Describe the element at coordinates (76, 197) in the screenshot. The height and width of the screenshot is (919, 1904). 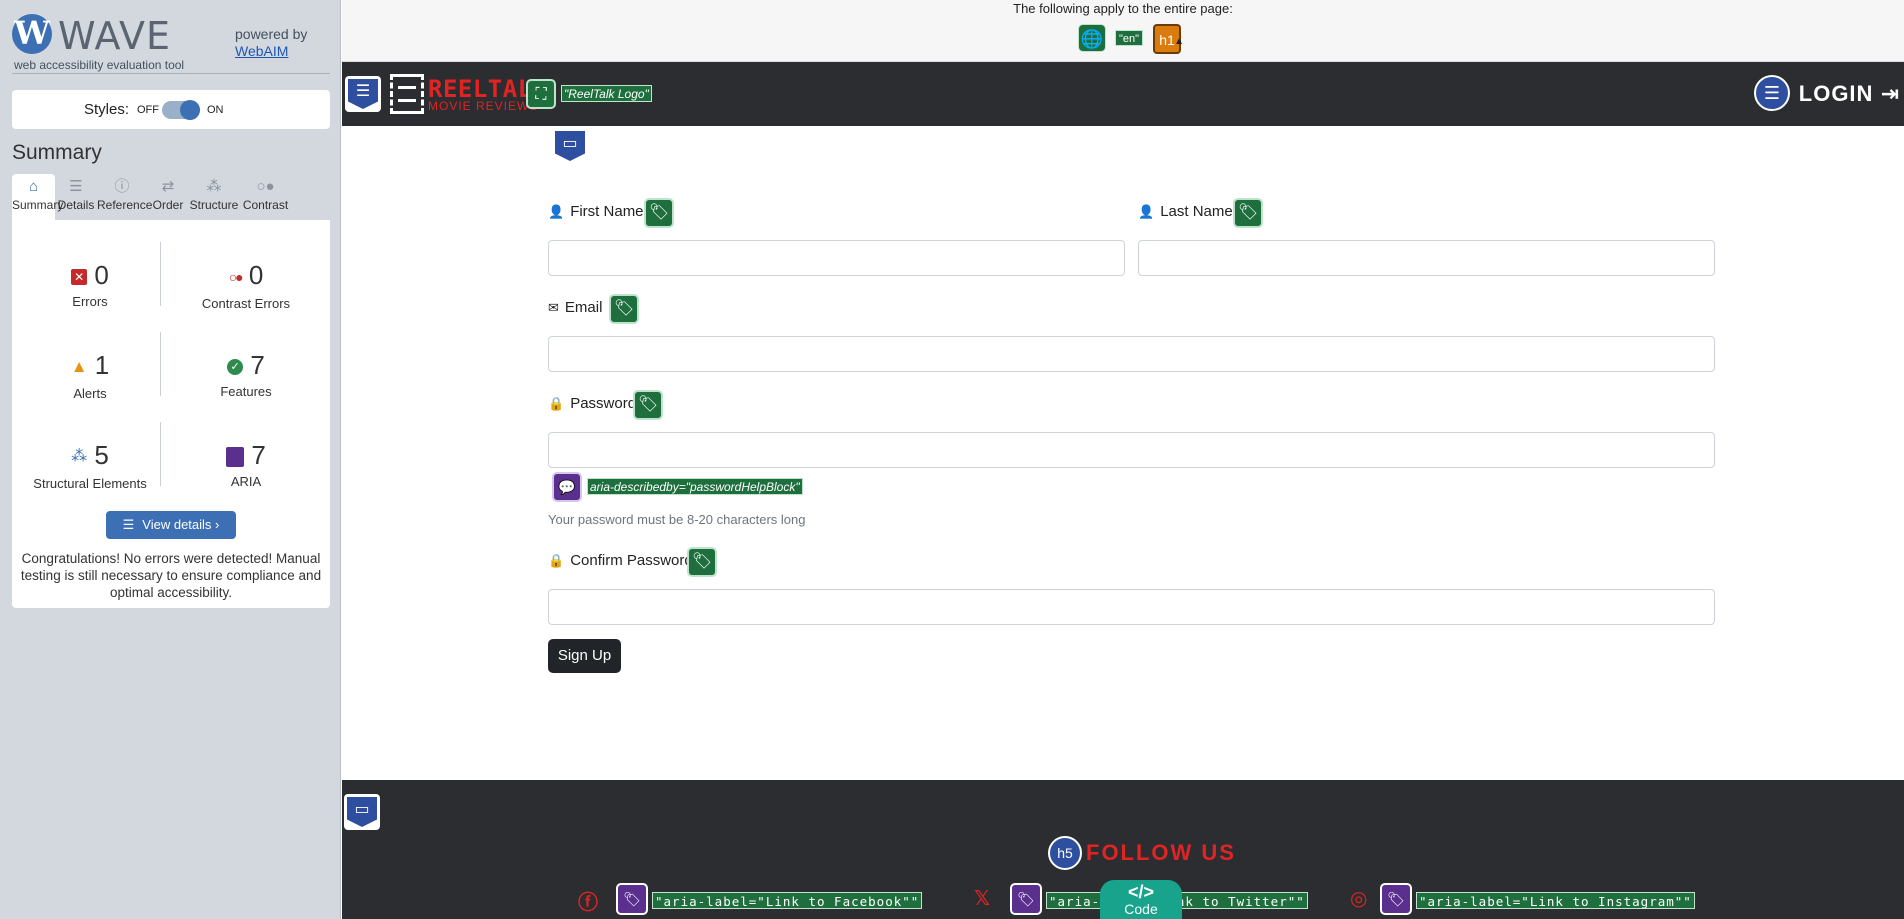
I see `tab-details: ☰ Details` at that location.